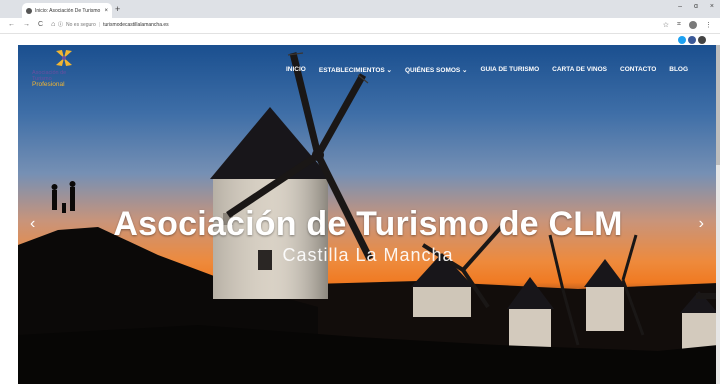 The image size is (720, 384). What do you see at coordinates (106, 11) in the screenshot?
I see `close-tab-icon: ×` at bounding box center [106, 11].